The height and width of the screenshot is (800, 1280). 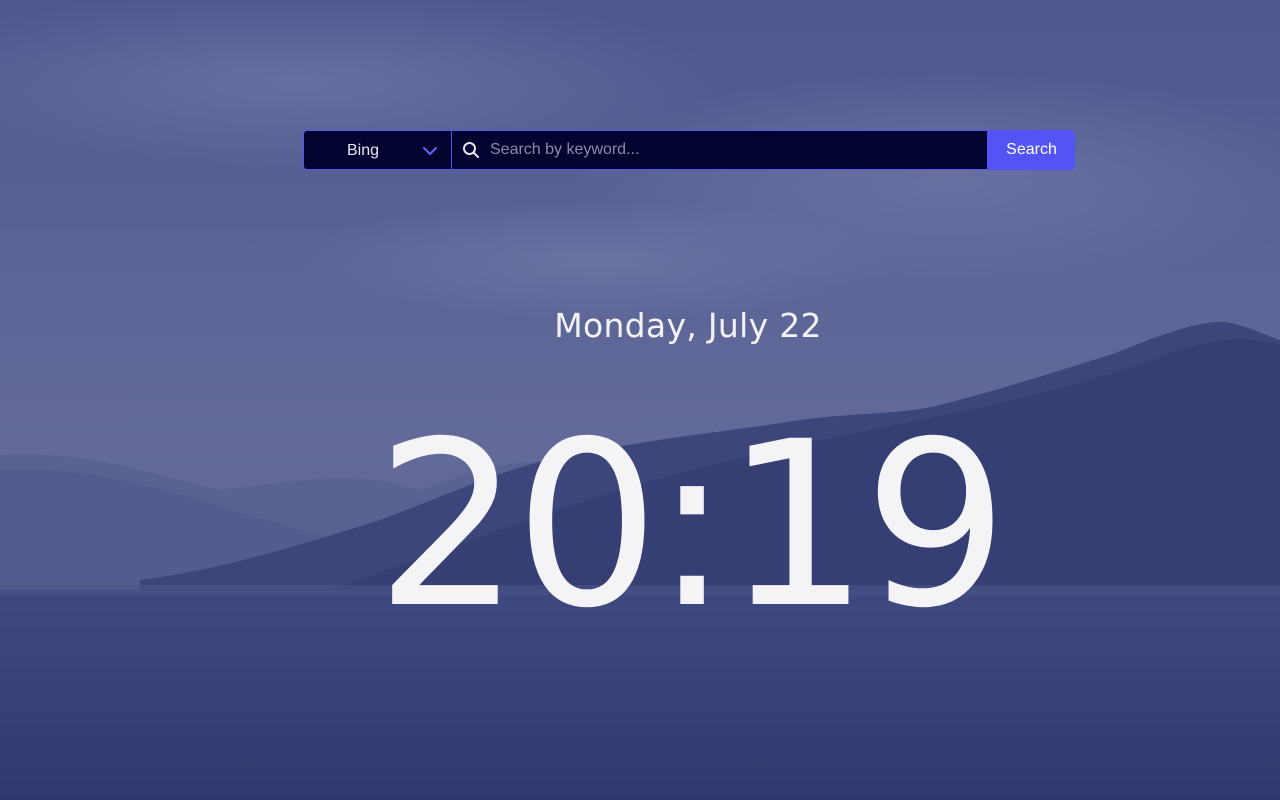 I want to click on search-field, so click(x=719, y=150).